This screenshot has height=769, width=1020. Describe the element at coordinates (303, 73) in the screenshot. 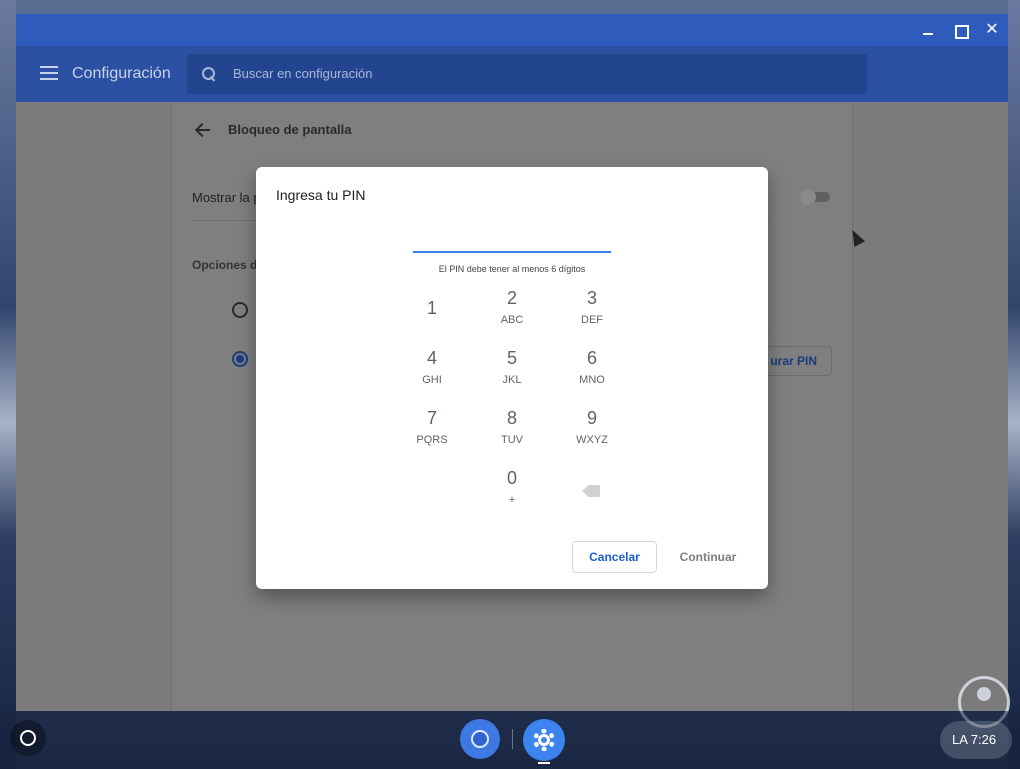

I see `search-placeholder: Buscar en configuración` at that location.